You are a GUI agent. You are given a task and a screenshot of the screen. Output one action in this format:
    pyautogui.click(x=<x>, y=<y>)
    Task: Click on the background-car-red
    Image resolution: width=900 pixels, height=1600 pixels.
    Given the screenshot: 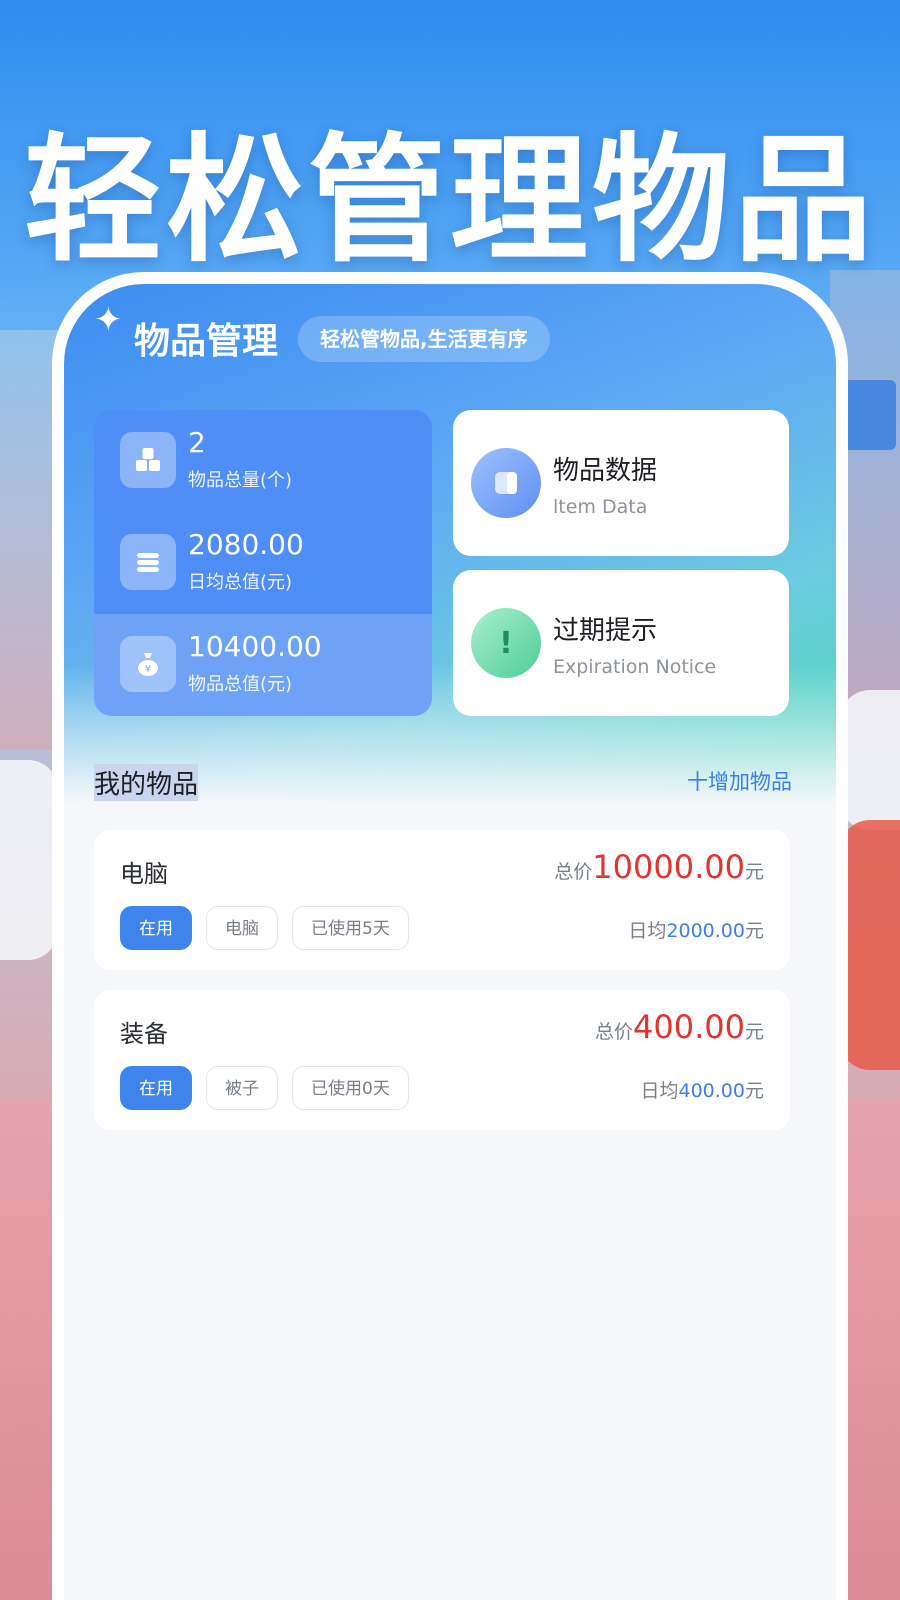 What is the action you would take?
    pyautogui.click(x=870, y=945)
    